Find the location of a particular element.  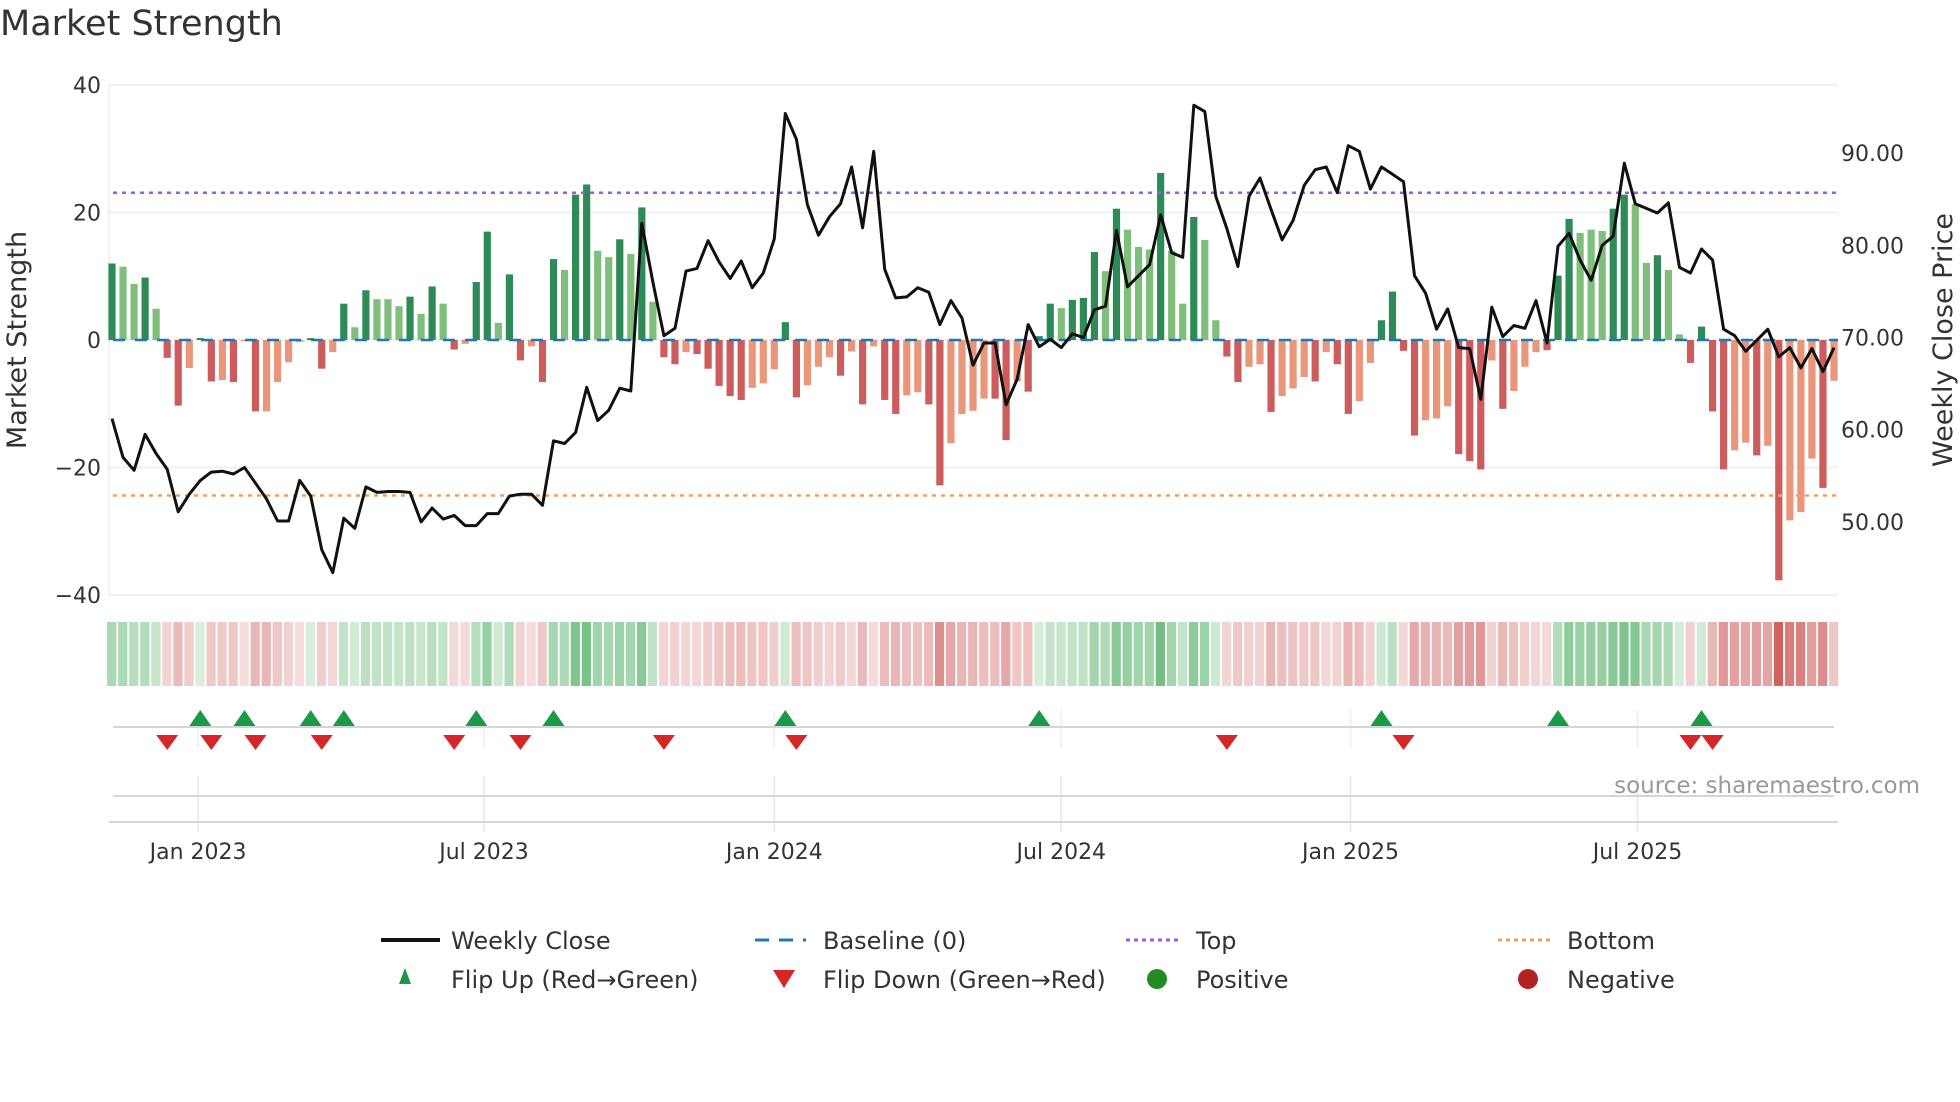

y-tick-label: −20 is located at coordinates (78, 469).